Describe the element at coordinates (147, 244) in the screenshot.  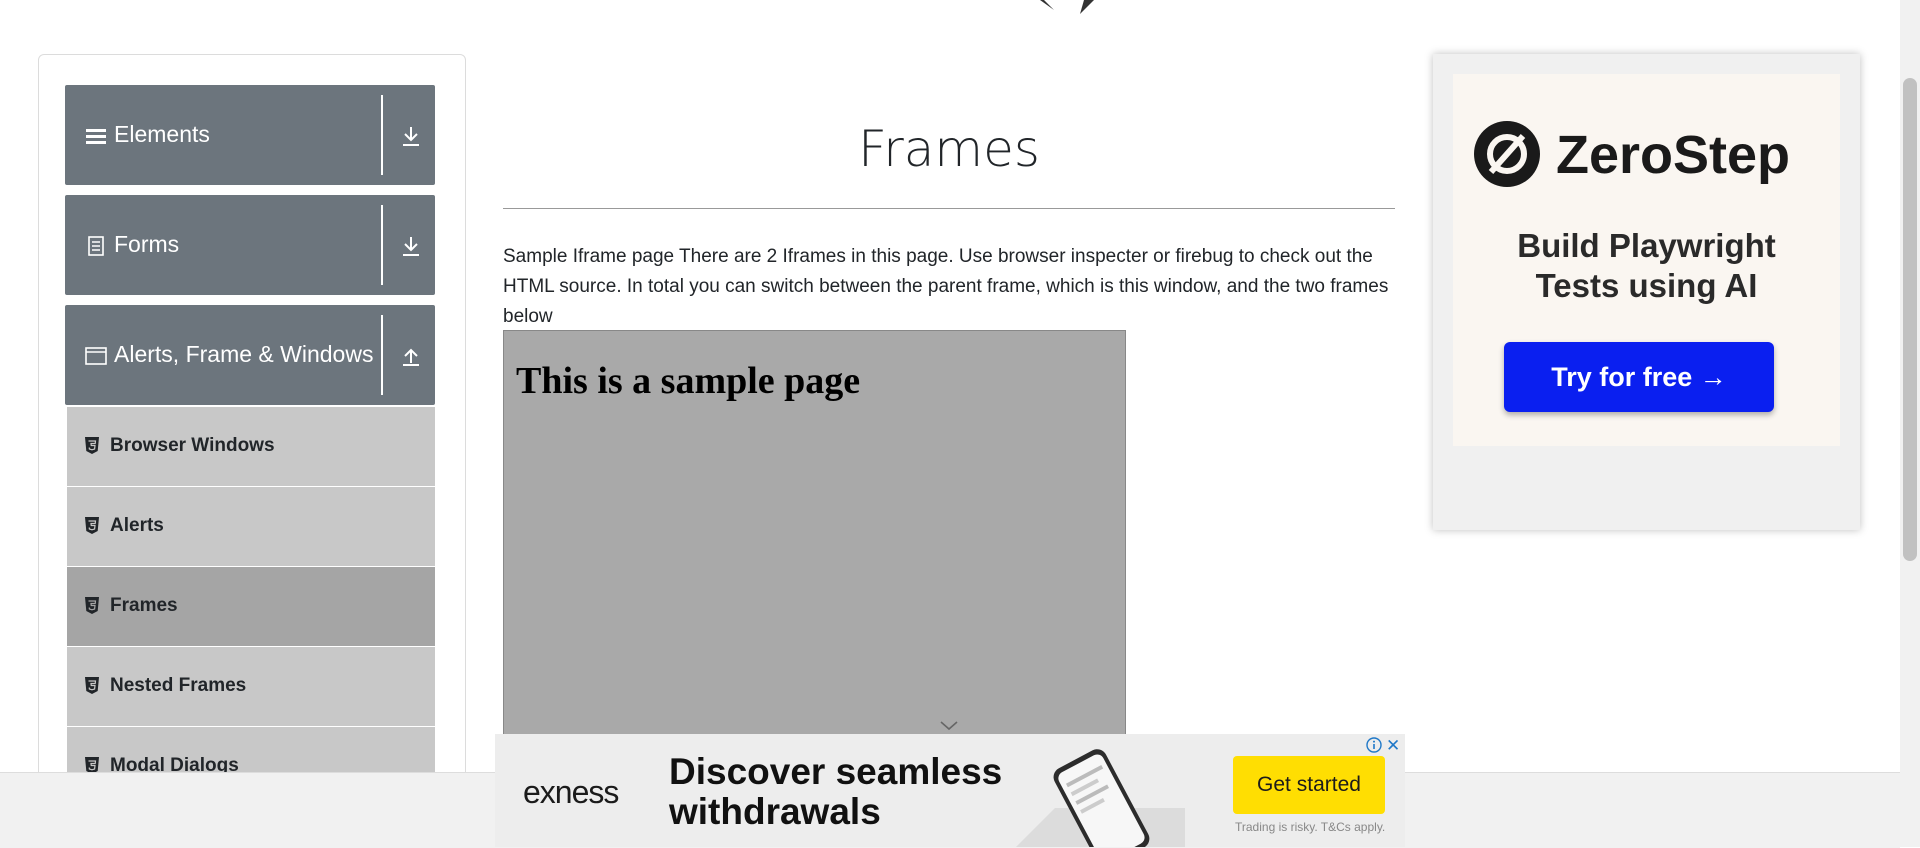
I see `group-title: Forms` at that location.